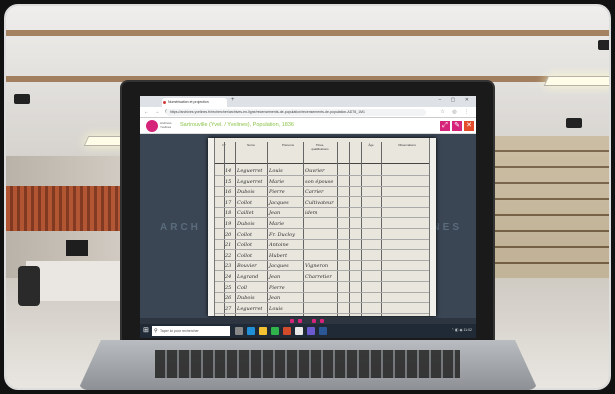 The height and width of the screenshot is (394, 615). Describe the element at coordinates (152, 126) in the screenshot. I see `archives-logo-icon` at that location.